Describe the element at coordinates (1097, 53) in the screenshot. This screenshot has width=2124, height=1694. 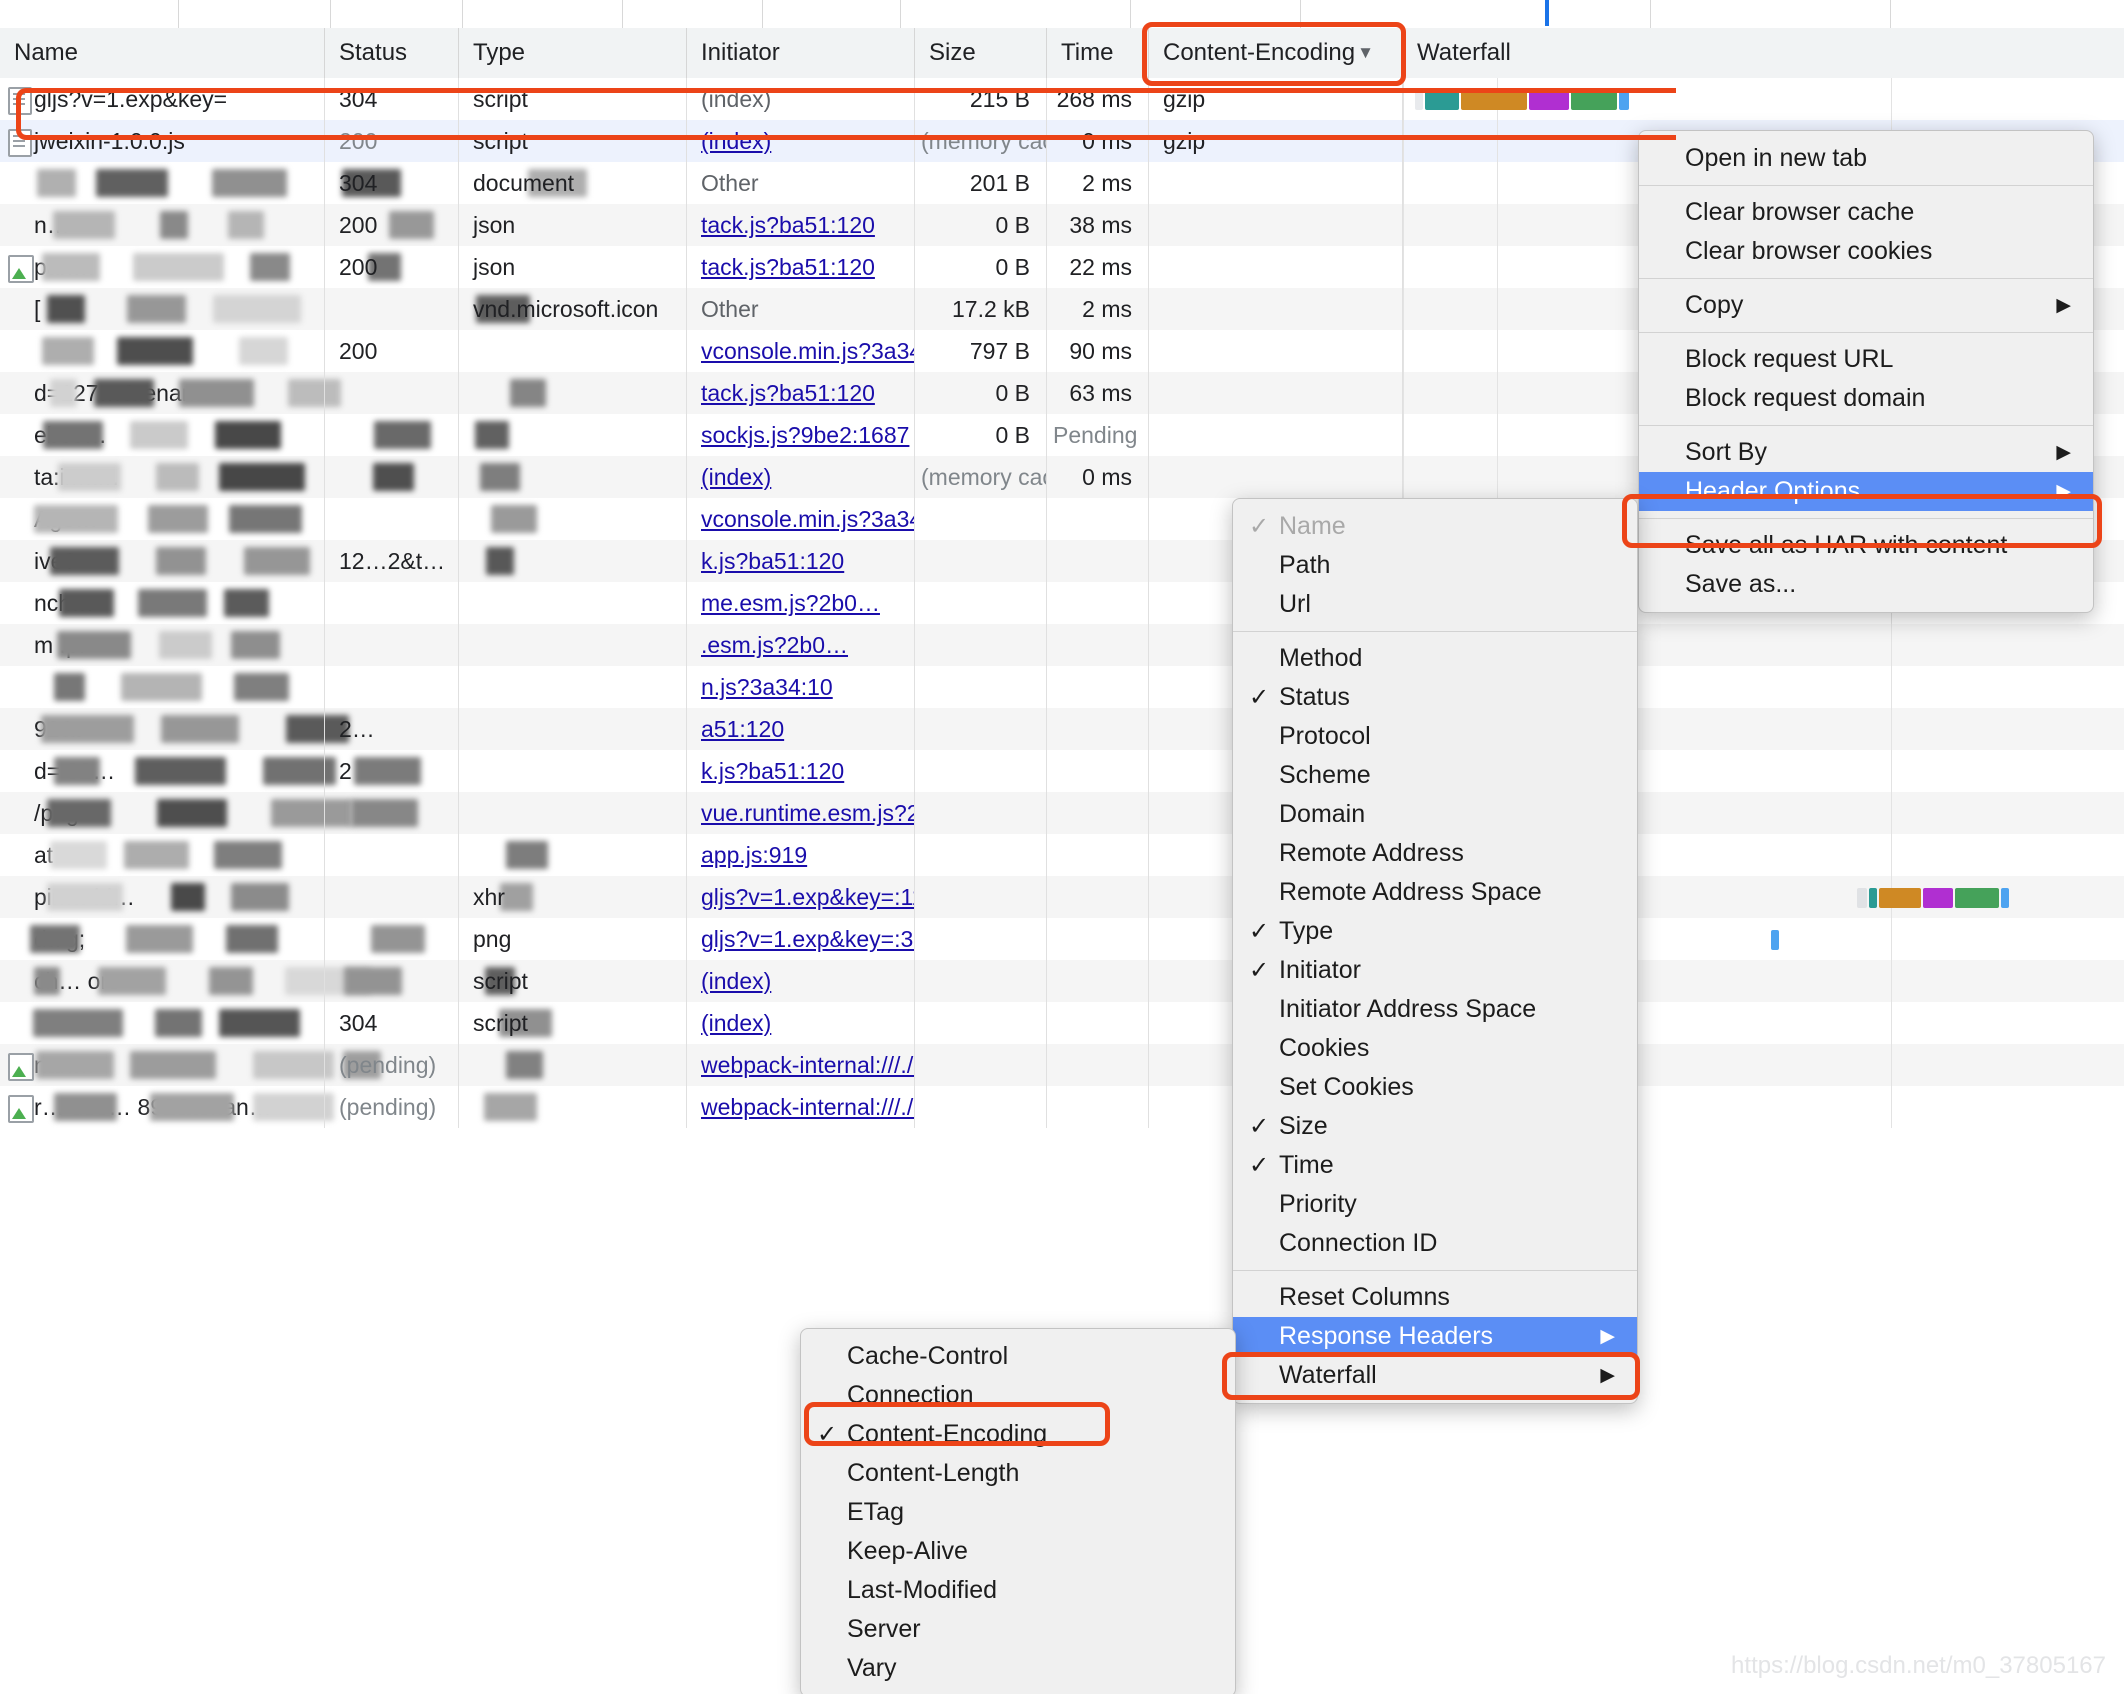
I see `column-header-time: Time` at that location.